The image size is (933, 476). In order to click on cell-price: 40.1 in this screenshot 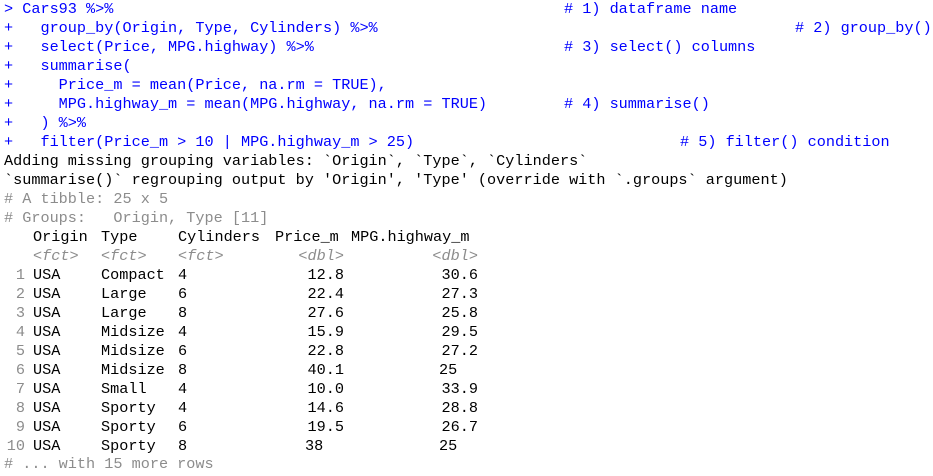, I will do `click(325, 370)`.